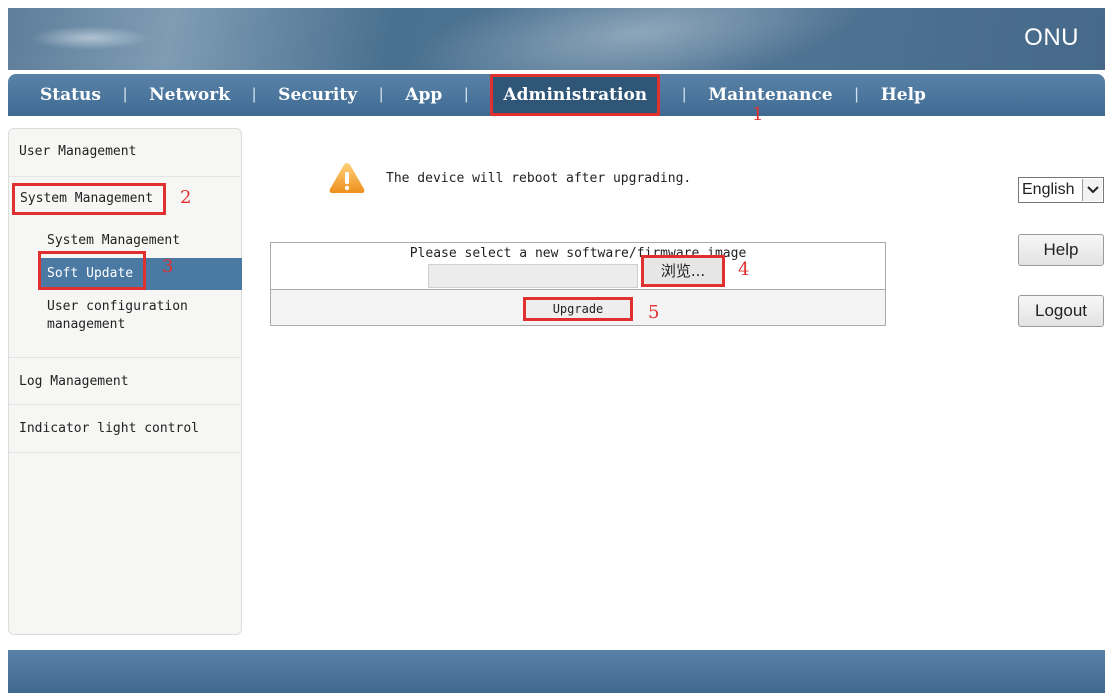 This screenshot has height=693, width=1105. I want to click on firmware-file-input, so click(533, 276).